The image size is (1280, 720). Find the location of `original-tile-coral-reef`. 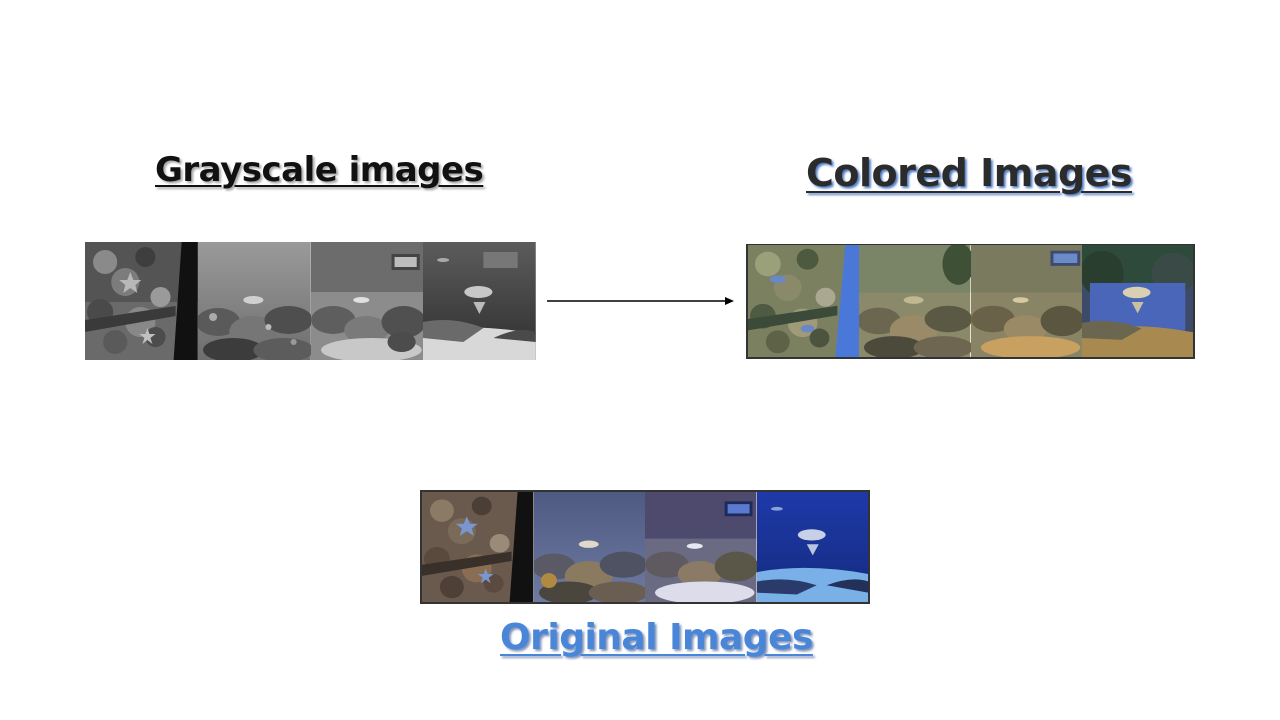

original-tile-coral-reef is located at coordinates (589, 547).